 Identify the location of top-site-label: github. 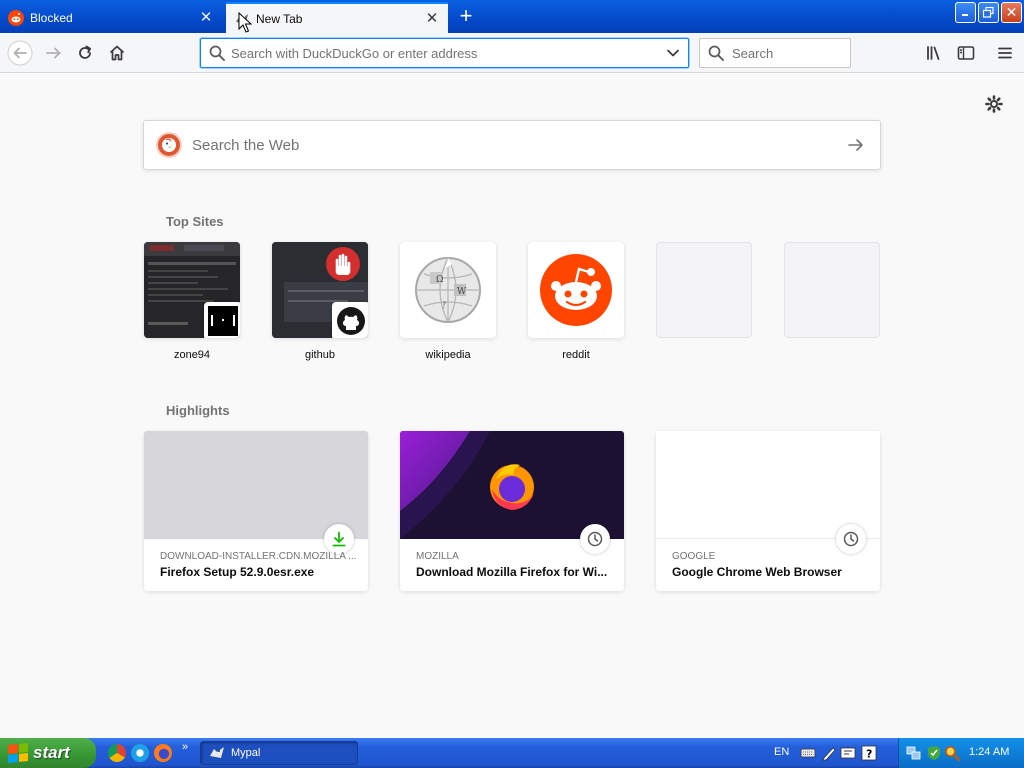
(320, 355).